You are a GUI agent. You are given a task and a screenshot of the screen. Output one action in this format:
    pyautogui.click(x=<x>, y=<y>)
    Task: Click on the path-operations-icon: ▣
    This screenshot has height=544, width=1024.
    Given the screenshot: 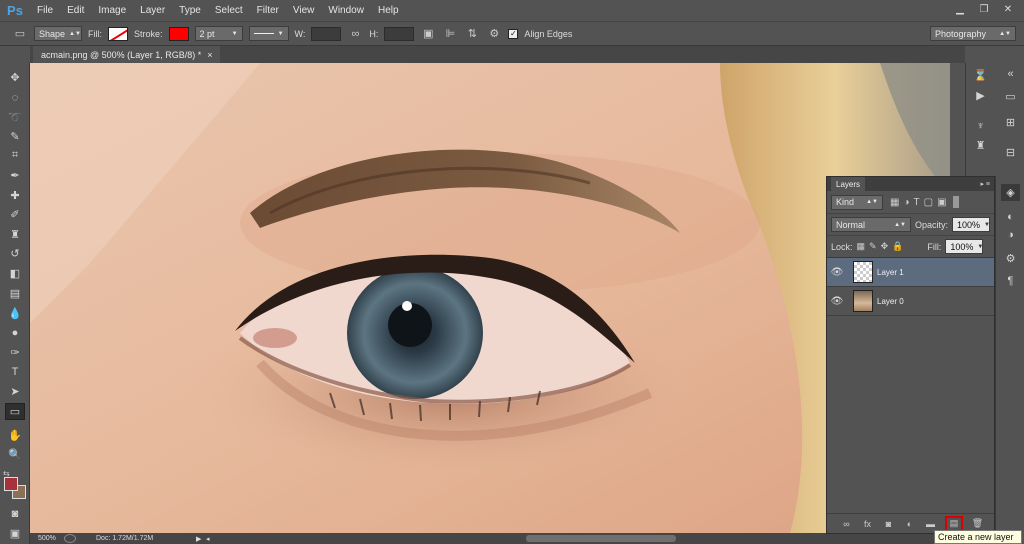 What is the action you would take?
    pyautogui.click(x=428, y=34)
    